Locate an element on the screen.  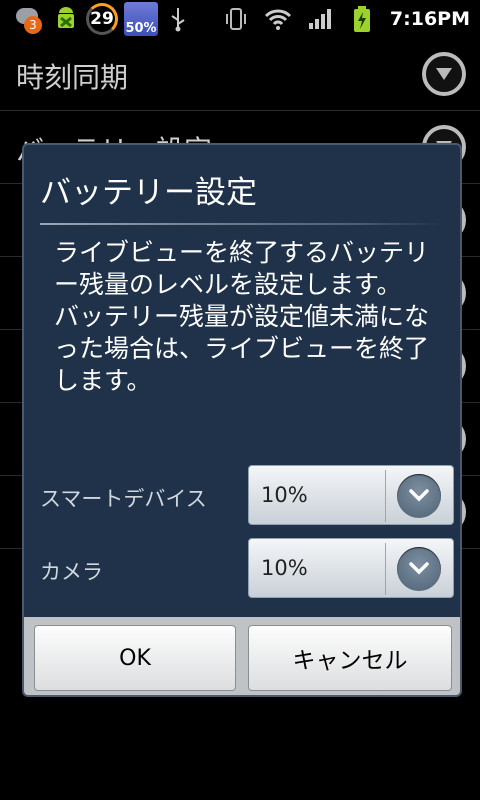
android-icon is located at coordinates (66, 19).